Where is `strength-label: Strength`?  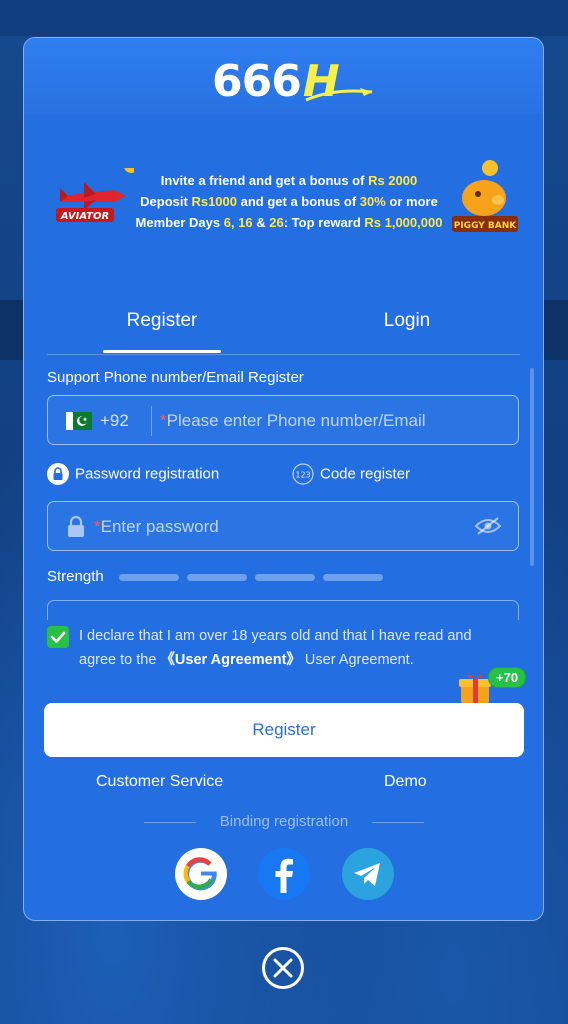
strength-label: Strength is located at coordinates (75, 576).